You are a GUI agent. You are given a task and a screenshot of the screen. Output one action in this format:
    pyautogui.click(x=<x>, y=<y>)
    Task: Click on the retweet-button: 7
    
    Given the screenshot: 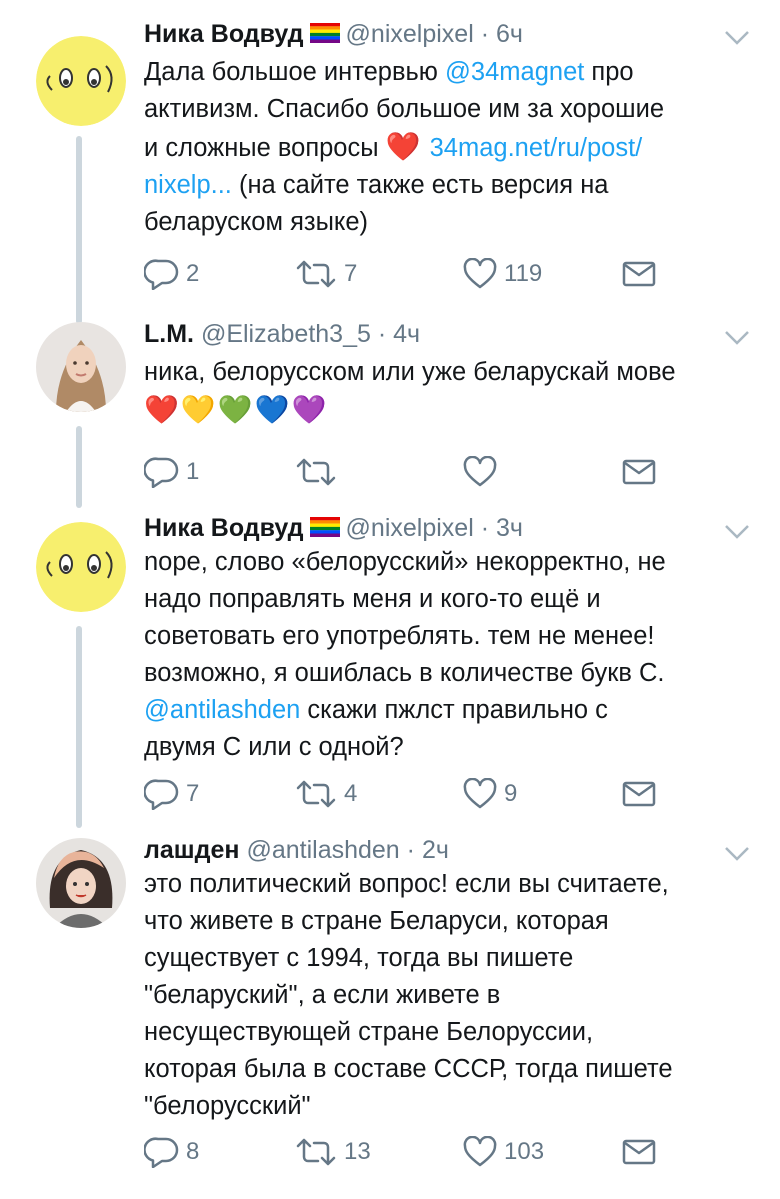 What is the action you would take?
    pyautogui.click(x=325, y=274)
    